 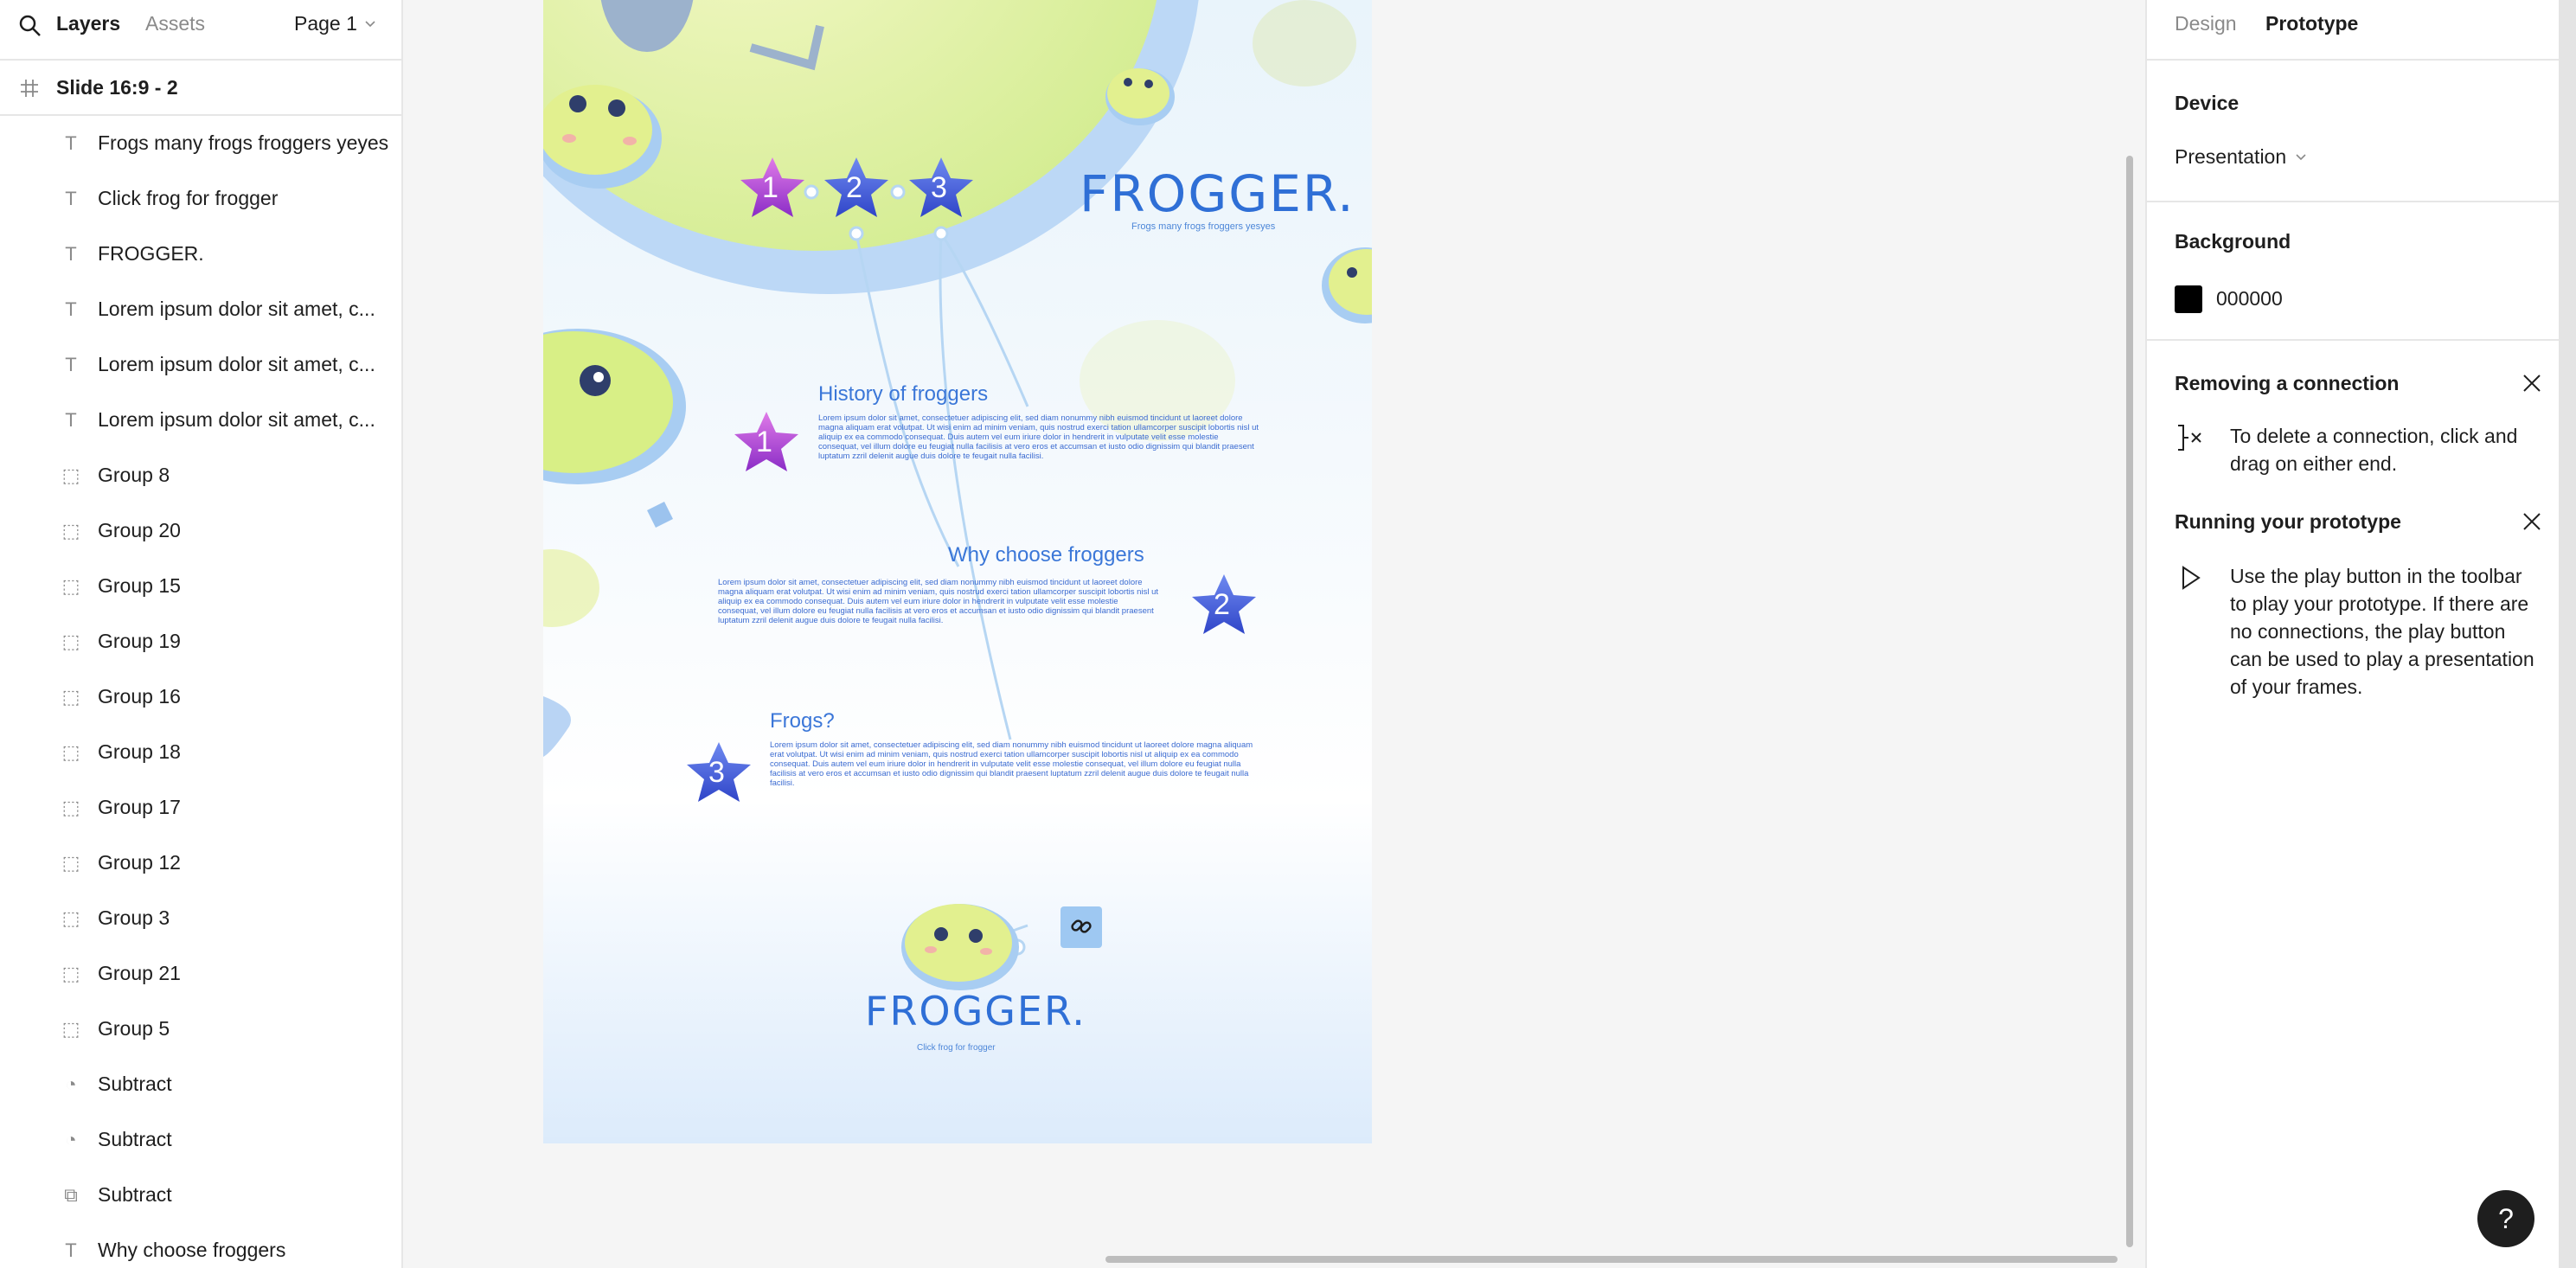 What do you see at coordinates (2188, 299) in the screenshot?
I see `background-color-swatch` at bounding box center [2188, 299].